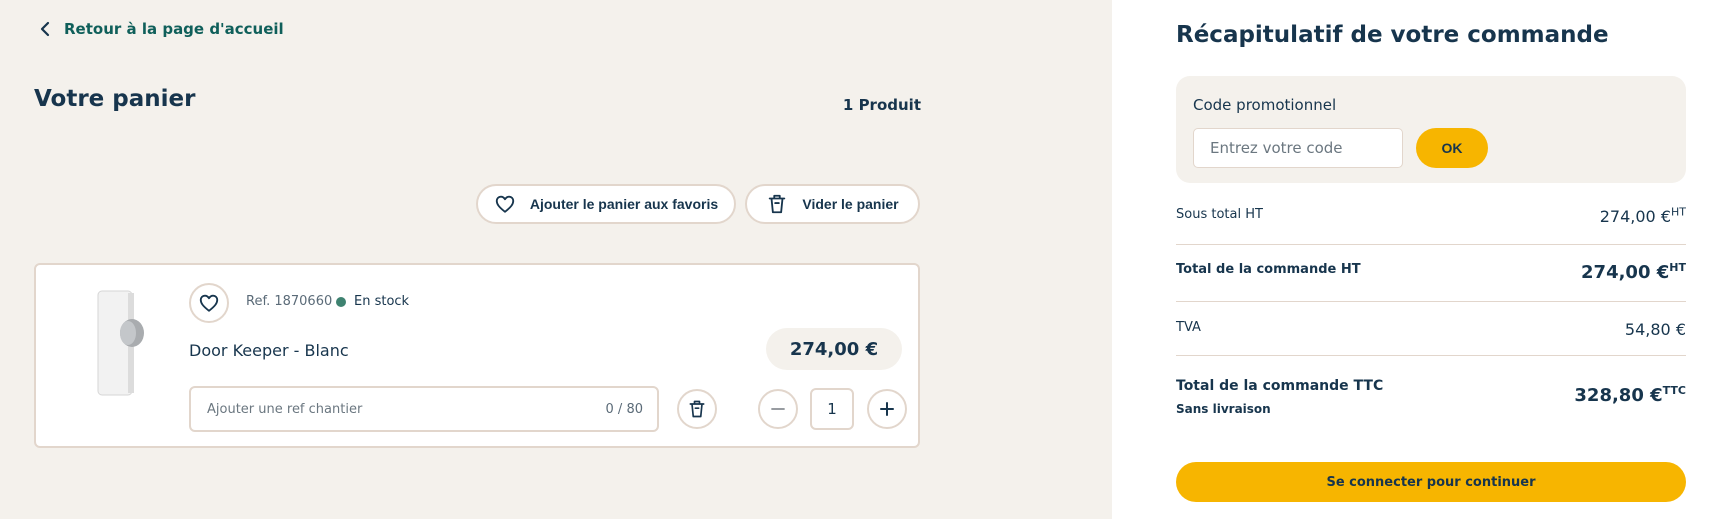 Image resolution: width=1709 pixels, height=519 pixels. What do you see at coordinates (1280, 386) in the screenshot?
I see `total-ttc-label: Total de la commande TTC` at bounding box center [1280, 386].